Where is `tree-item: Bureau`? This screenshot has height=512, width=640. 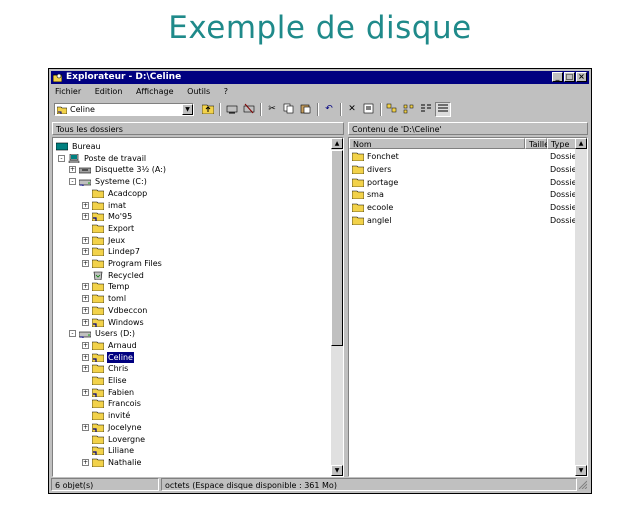
tree-item: Bureau is located at coordinates (189, 146).